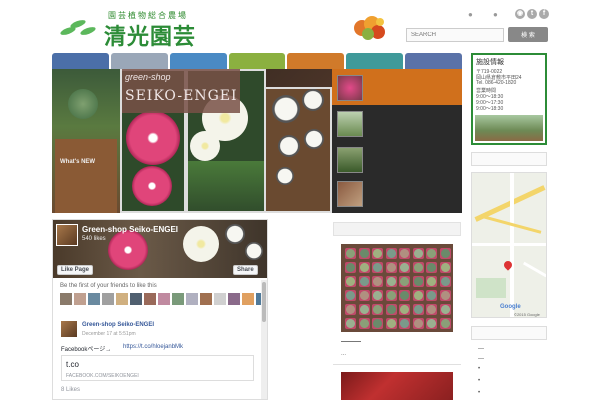 This screenshot has height=400, width=600. I want to click on slider-caption: green-shop SEIKO-ENGEI, so click(181, 91).